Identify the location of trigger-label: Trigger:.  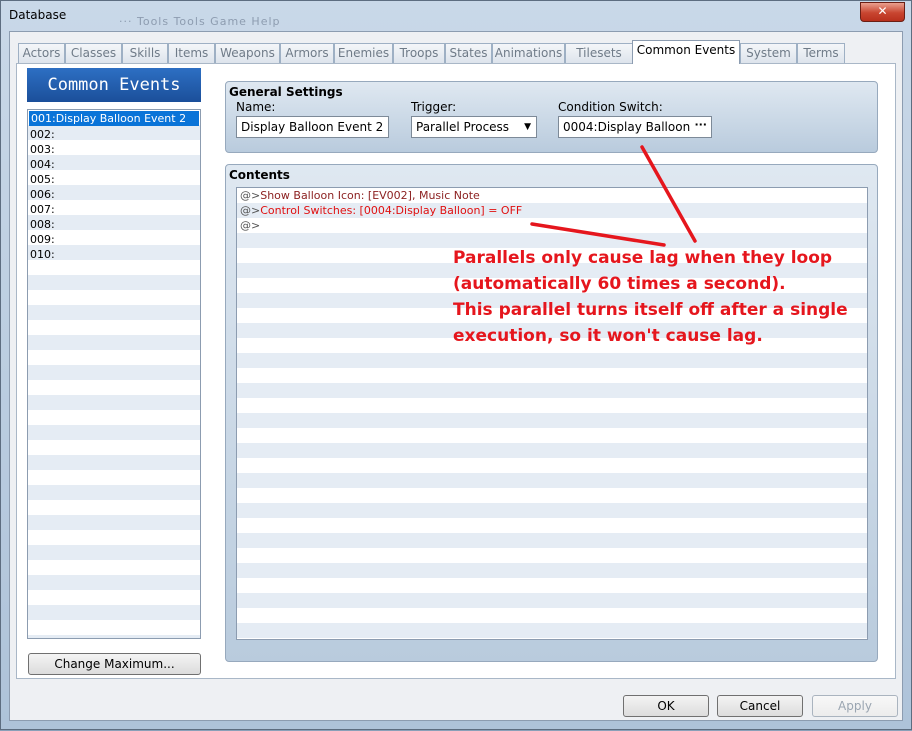
(434, 107).